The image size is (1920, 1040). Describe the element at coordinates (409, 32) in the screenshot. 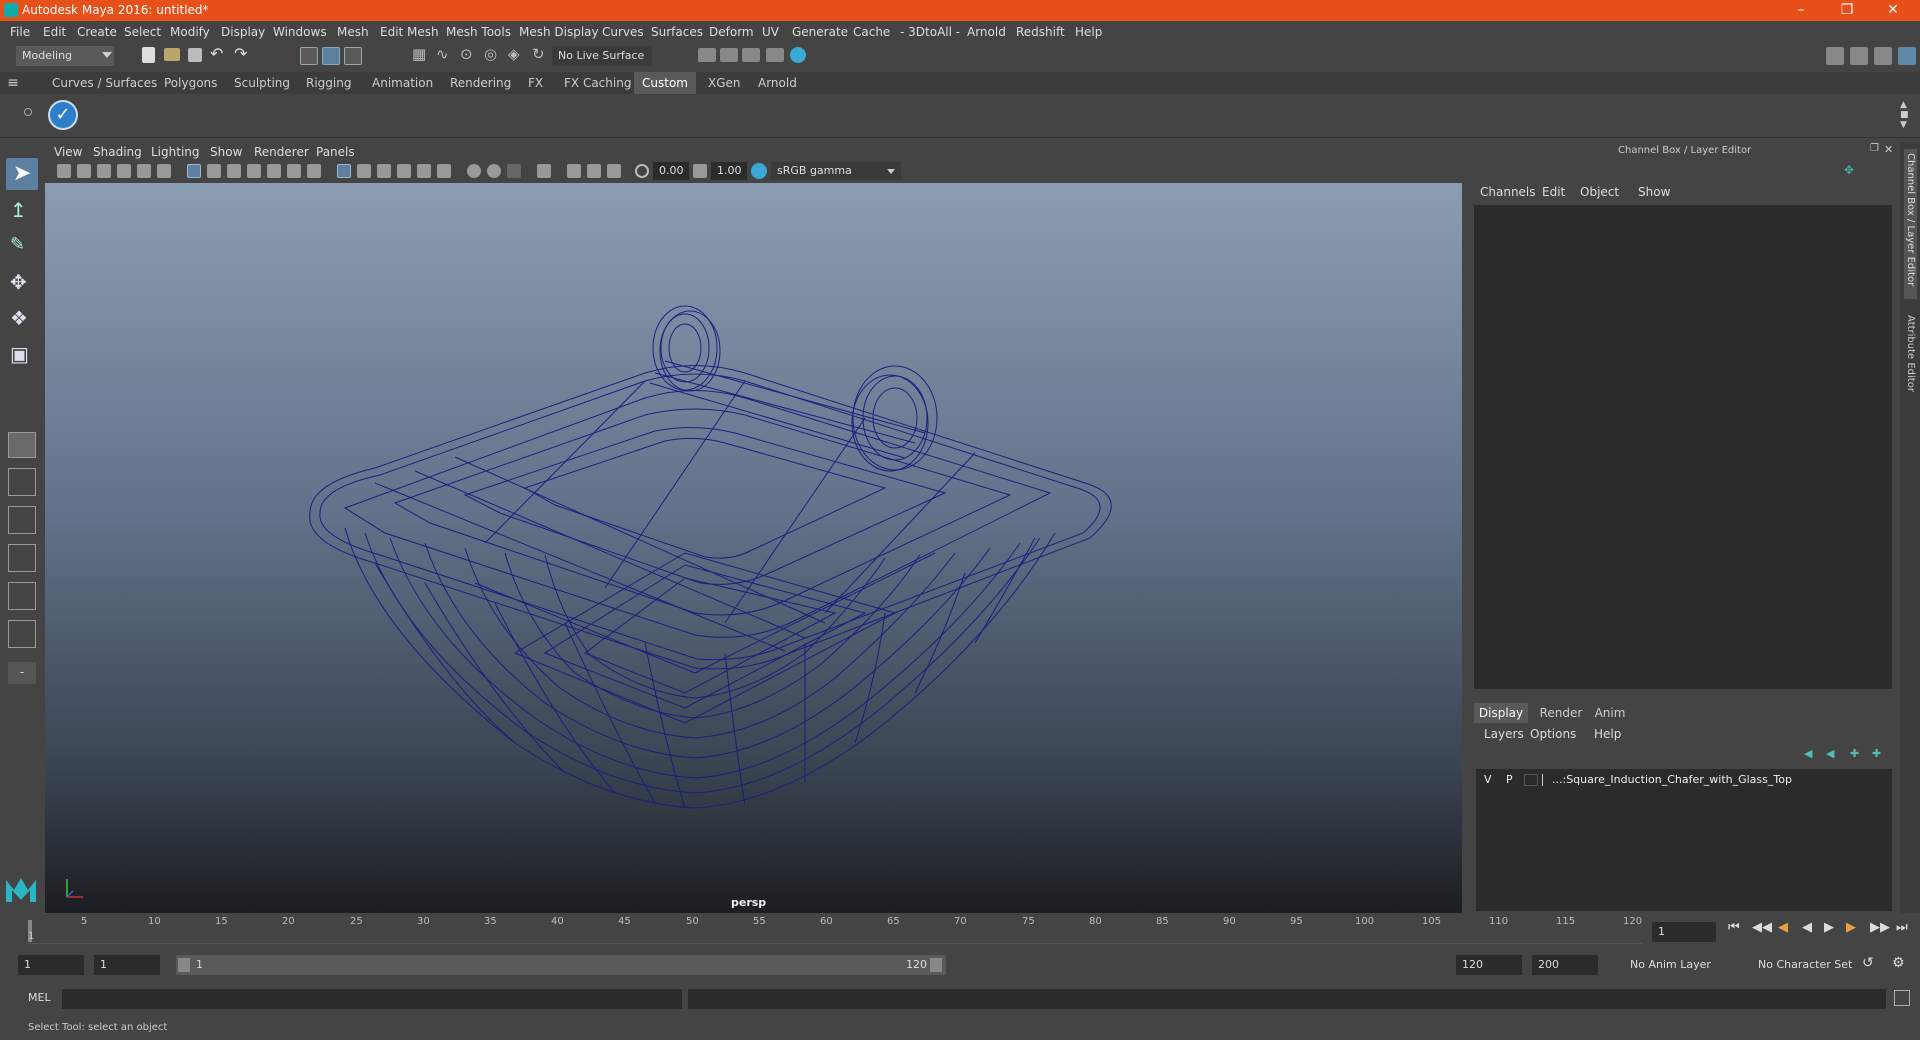

I see `menu-edit-mesh: Edit Mesh` at that location.